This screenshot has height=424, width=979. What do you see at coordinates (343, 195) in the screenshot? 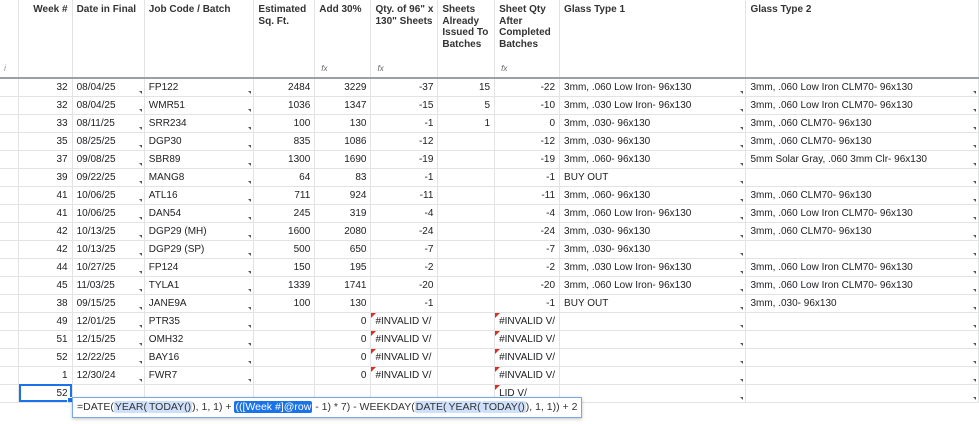
I see `add30-cell: 924` at bounding box center [343, 195].